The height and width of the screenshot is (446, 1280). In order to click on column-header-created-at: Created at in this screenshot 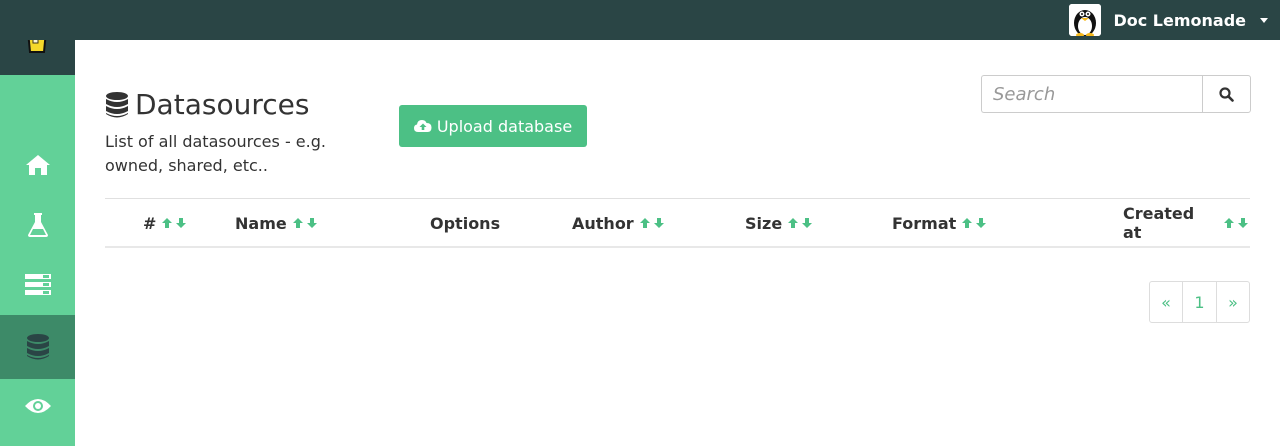, I will do `click(1186, 223)`.